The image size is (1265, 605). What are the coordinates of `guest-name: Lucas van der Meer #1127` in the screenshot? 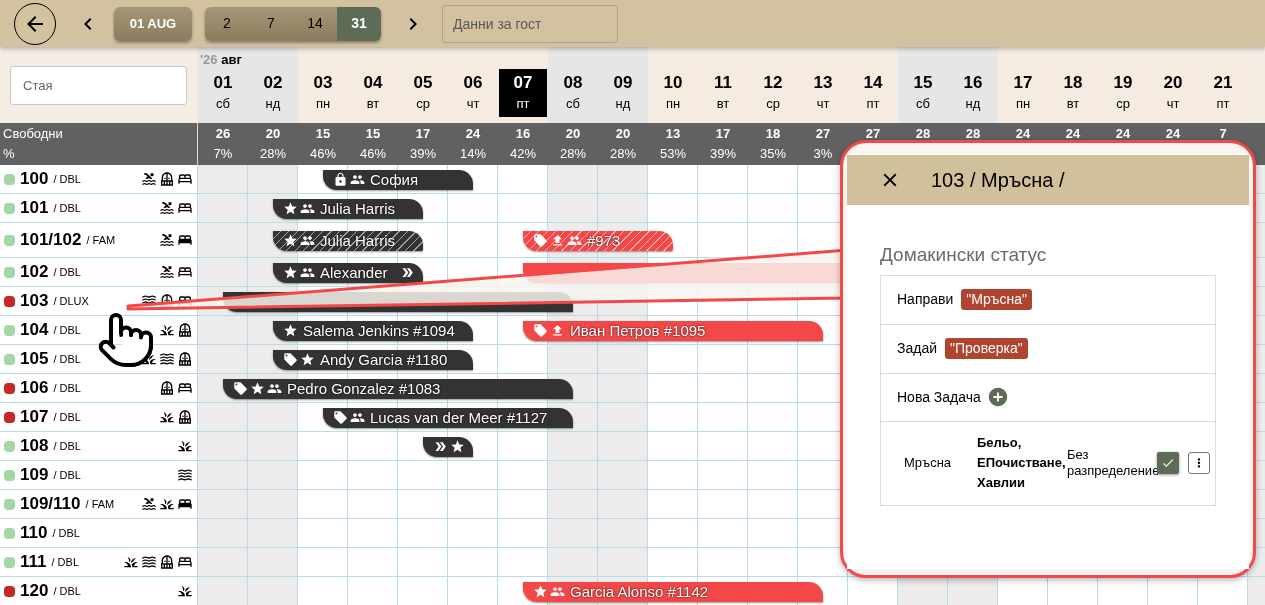 It's located at (459, 417).